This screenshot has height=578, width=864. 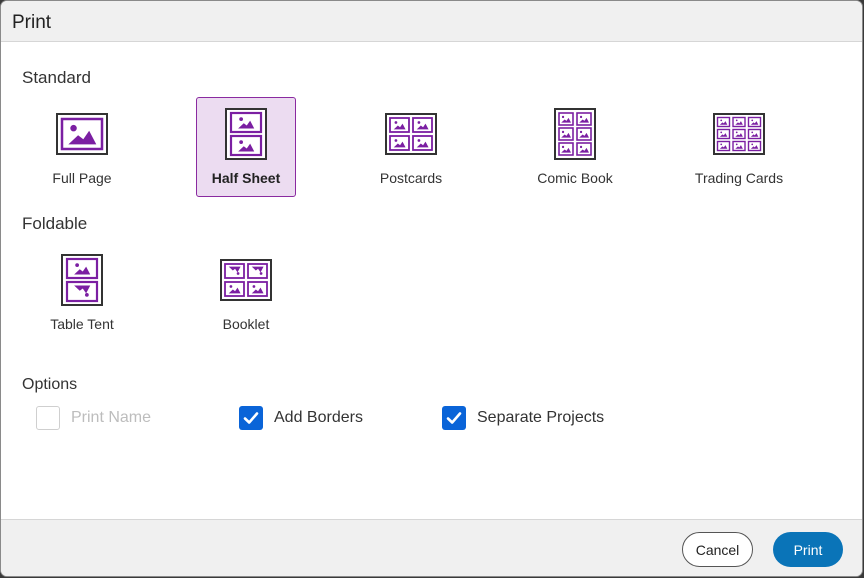 I want to click on comic-book-icon, so click(x=575, y=134).